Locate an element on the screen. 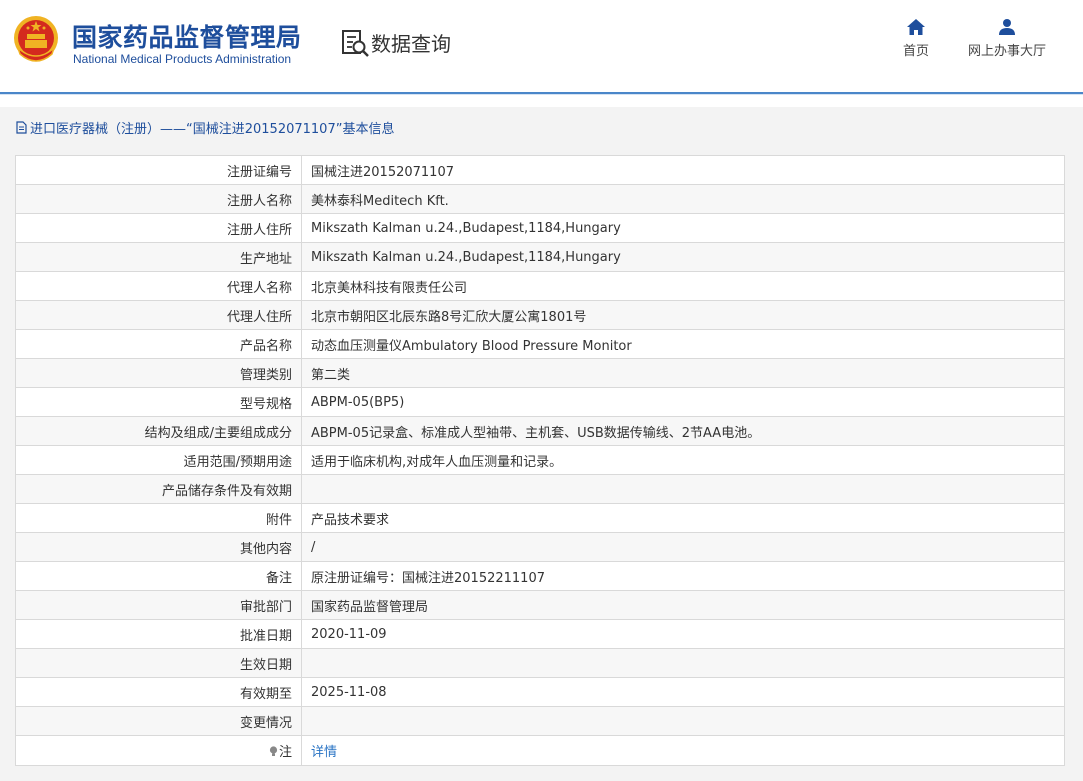 Image resolution: width=1083 pixels, height=781 pixels. field-label: 注册证编号 is located at coordinates (158, 170).